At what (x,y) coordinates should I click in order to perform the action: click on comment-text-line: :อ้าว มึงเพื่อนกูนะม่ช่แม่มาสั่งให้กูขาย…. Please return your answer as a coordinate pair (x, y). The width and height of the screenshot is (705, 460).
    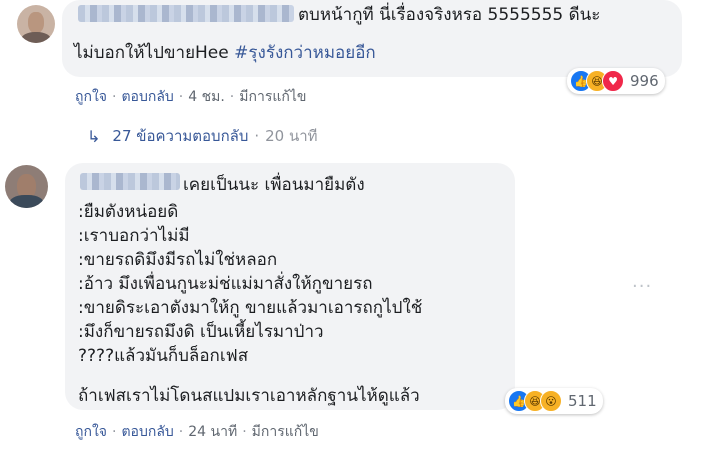
    Looking at the image, I should click on (225, 284).